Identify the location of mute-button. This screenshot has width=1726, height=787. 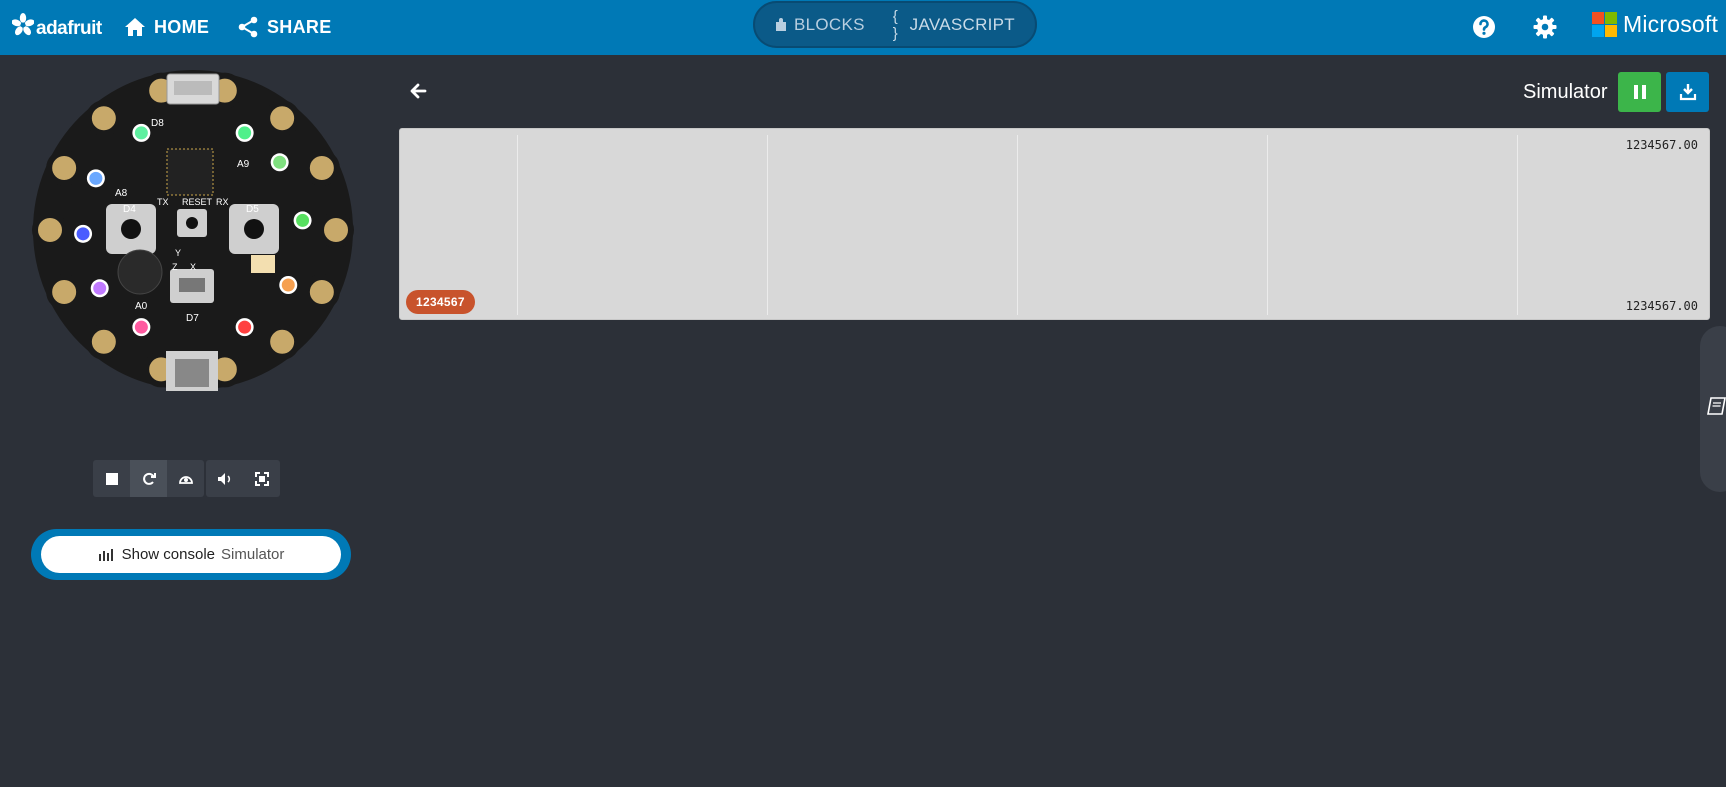
(224, 478).